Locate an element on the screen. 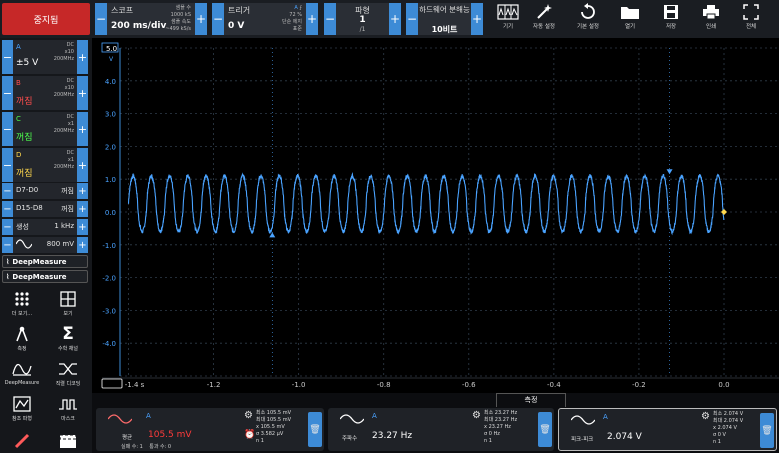 The image size is (779, 453). y-tick-label: 0.0 is located at coordinates (110, 213).